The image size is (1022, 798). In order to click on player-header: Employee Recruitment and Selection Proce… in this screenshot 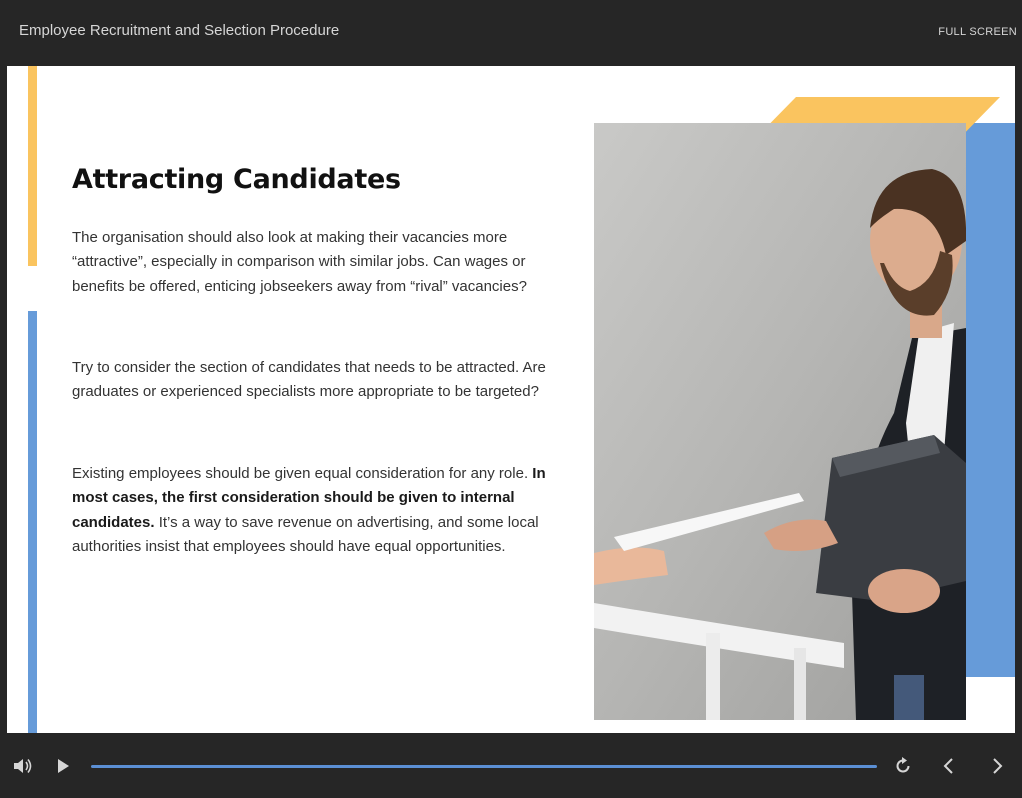, I will do `click(511, 33)`.